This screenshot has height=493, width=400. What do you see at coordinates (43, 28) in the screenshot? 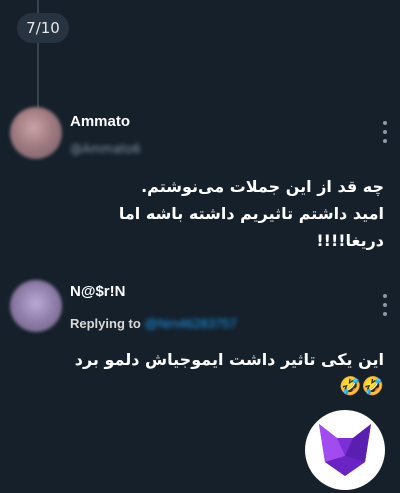
I see `page-indicator: 7/10` at bounding box center [43, 28].